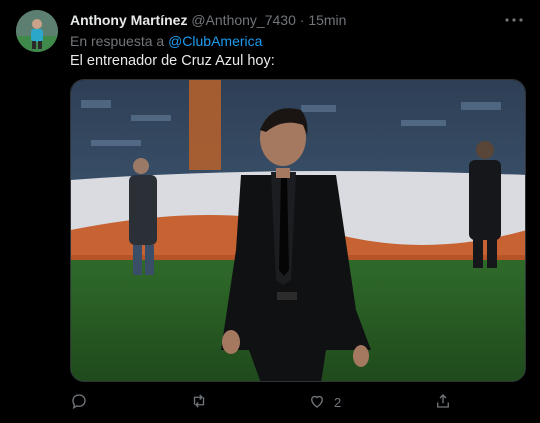  What do you see at coordinates (243, 20) in the screenshot?
I see `author-handle: @Anthony_7430` at bounding box center [243, 20].